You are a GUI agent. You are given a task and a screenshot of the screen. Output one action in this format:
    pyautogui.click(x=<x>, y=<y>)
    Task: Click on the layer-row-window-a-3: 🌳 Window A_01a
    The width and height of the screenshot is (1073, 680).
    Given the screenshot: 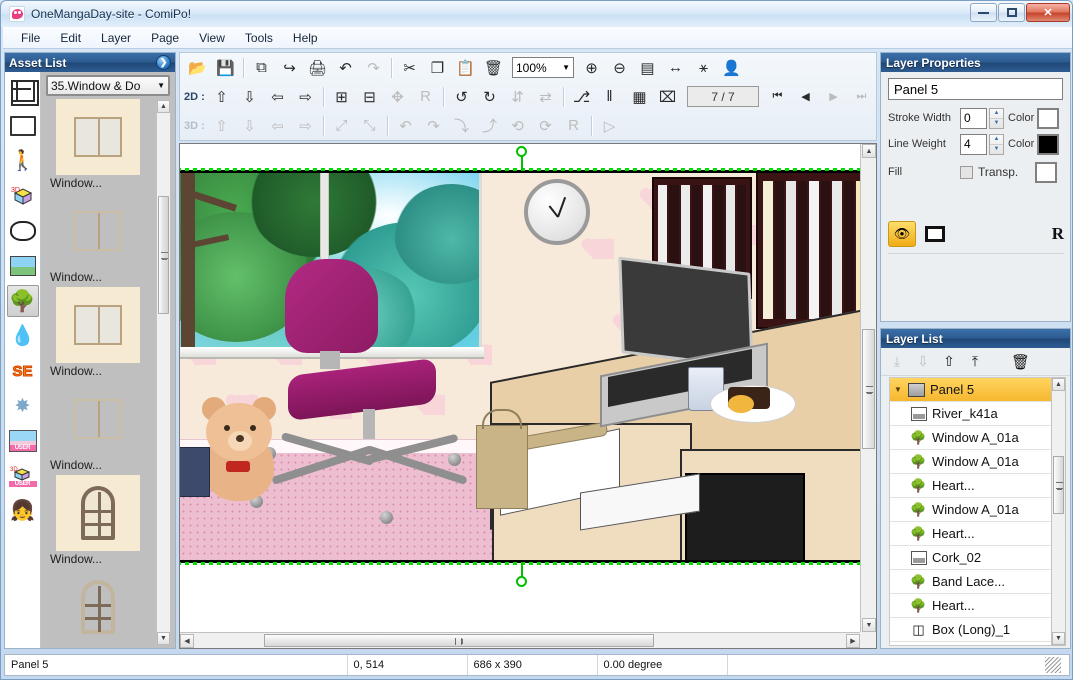 What is the action you would take?
    pyautogui.click(x=971, y=510)
    